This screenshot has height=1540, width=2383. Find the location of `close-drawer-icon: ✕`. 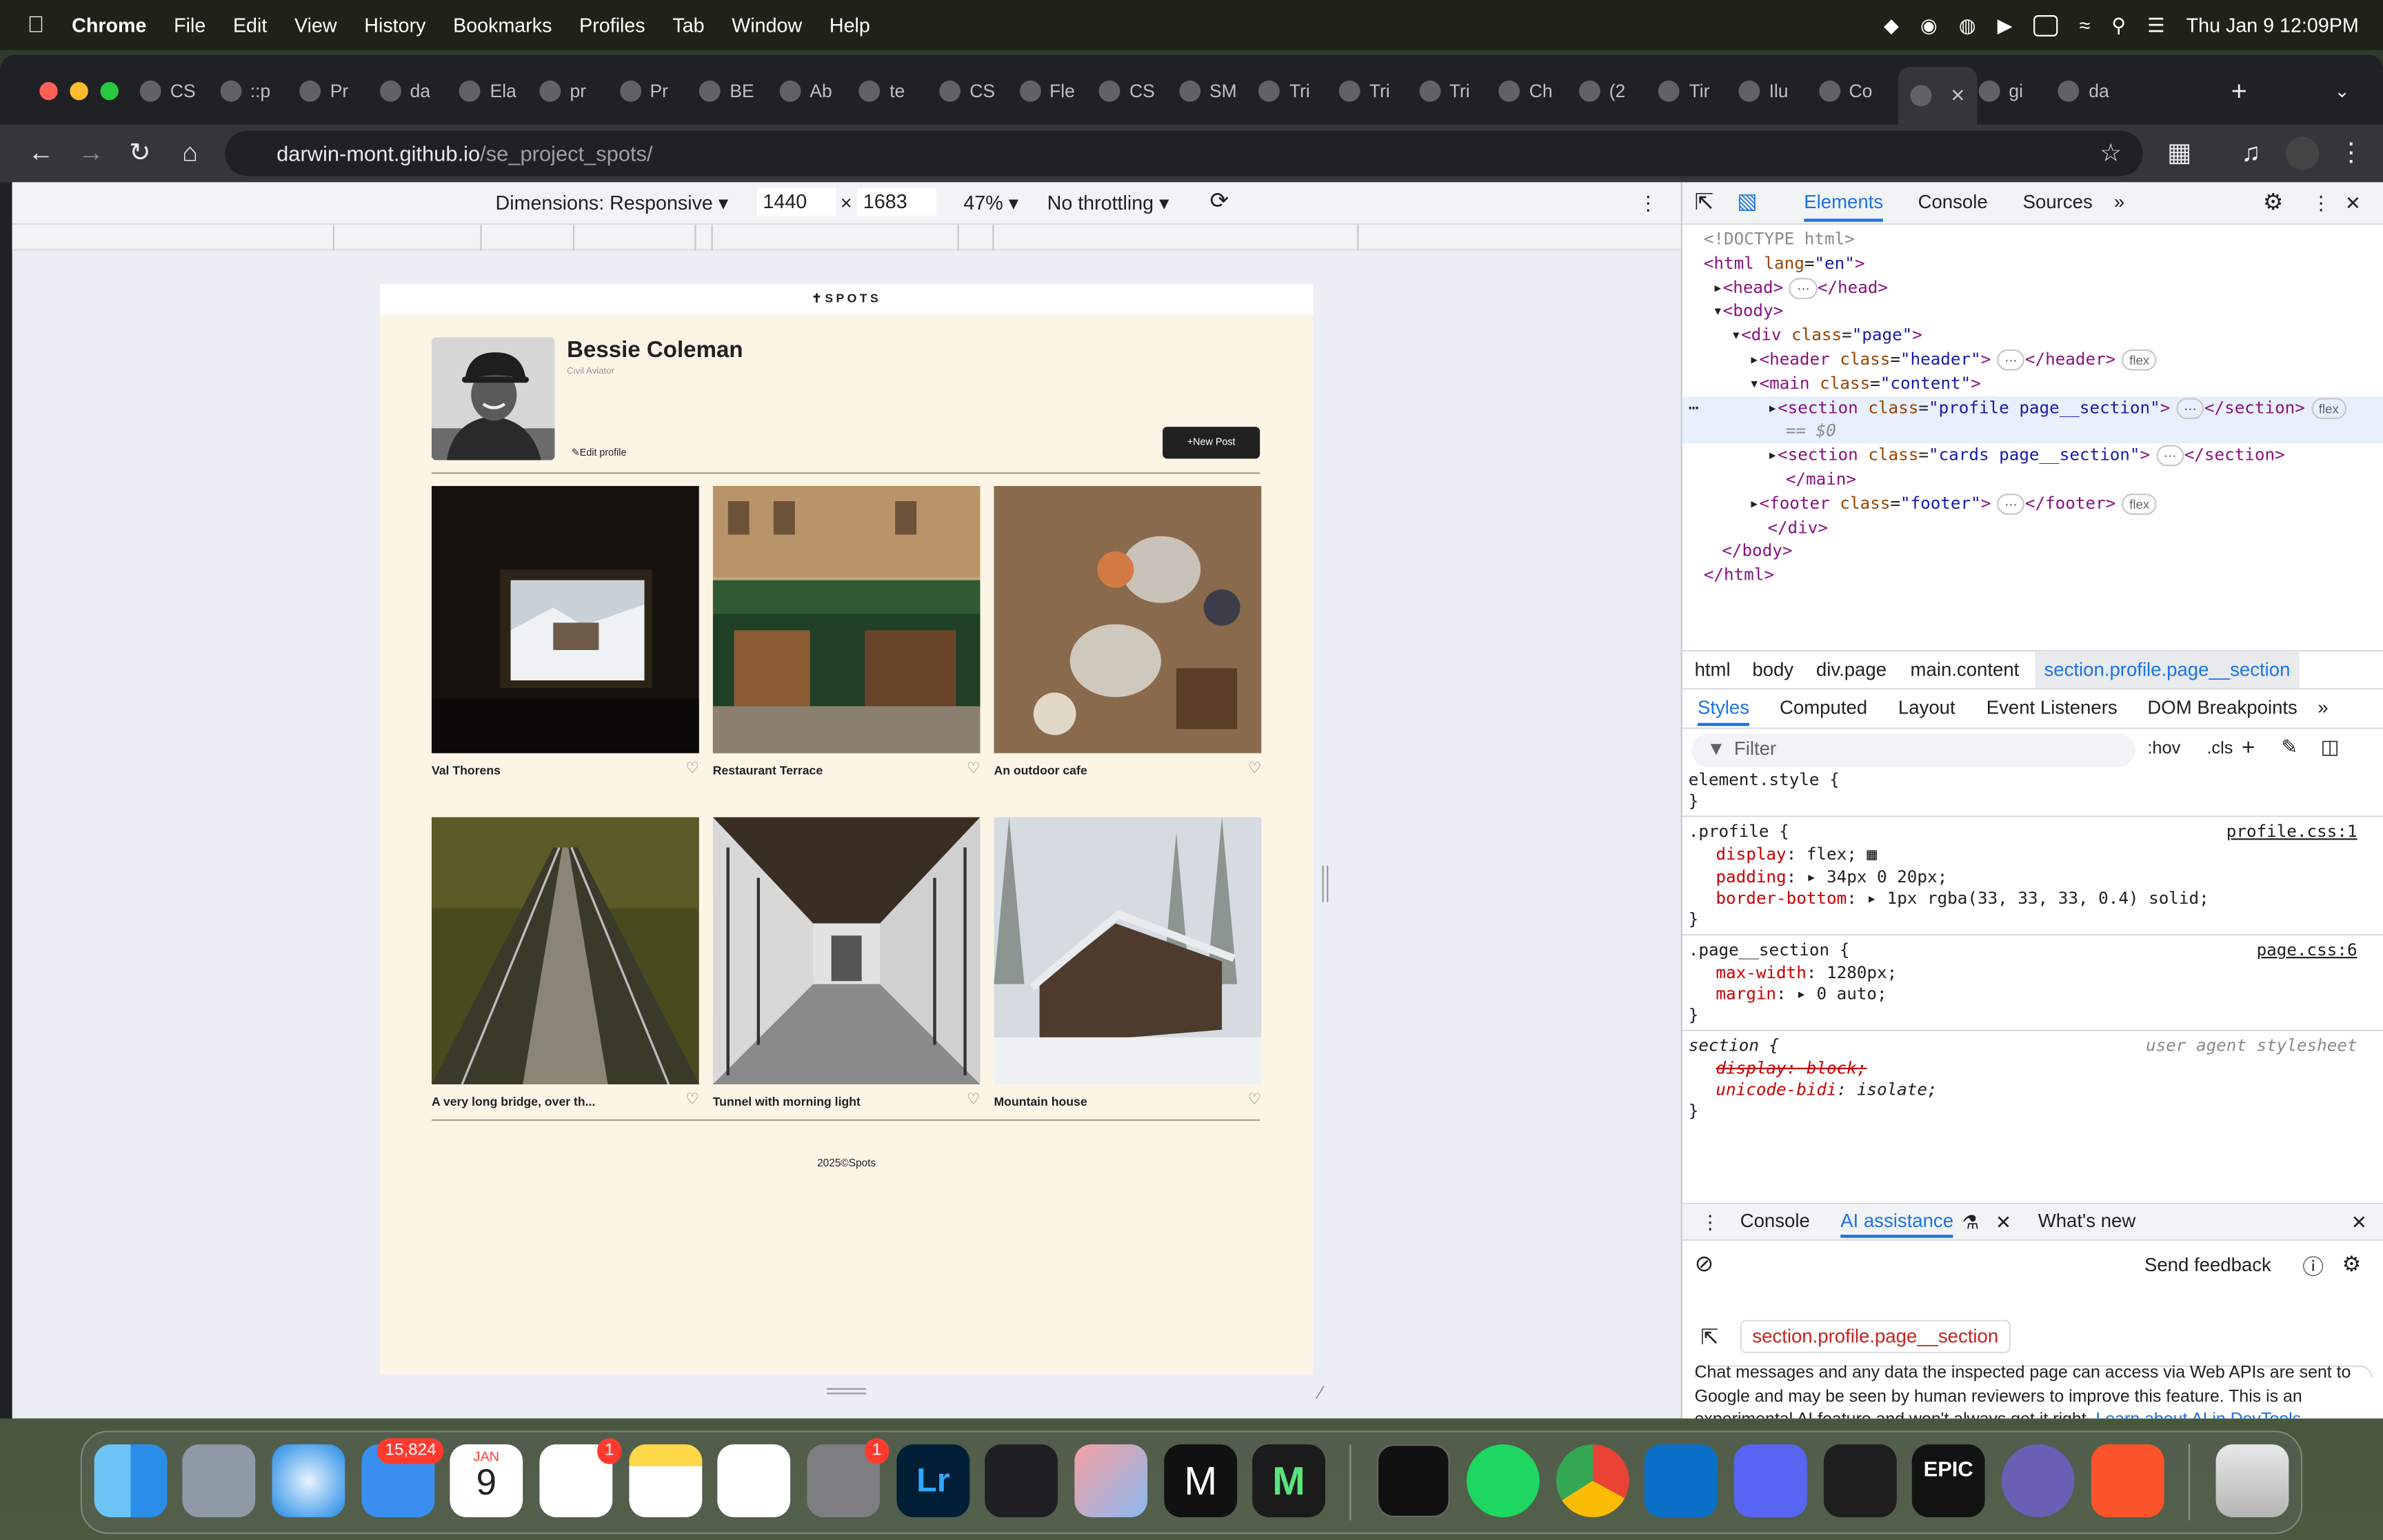

close-drawer-icon: ✕ is located at coordinates (2359, 1222).